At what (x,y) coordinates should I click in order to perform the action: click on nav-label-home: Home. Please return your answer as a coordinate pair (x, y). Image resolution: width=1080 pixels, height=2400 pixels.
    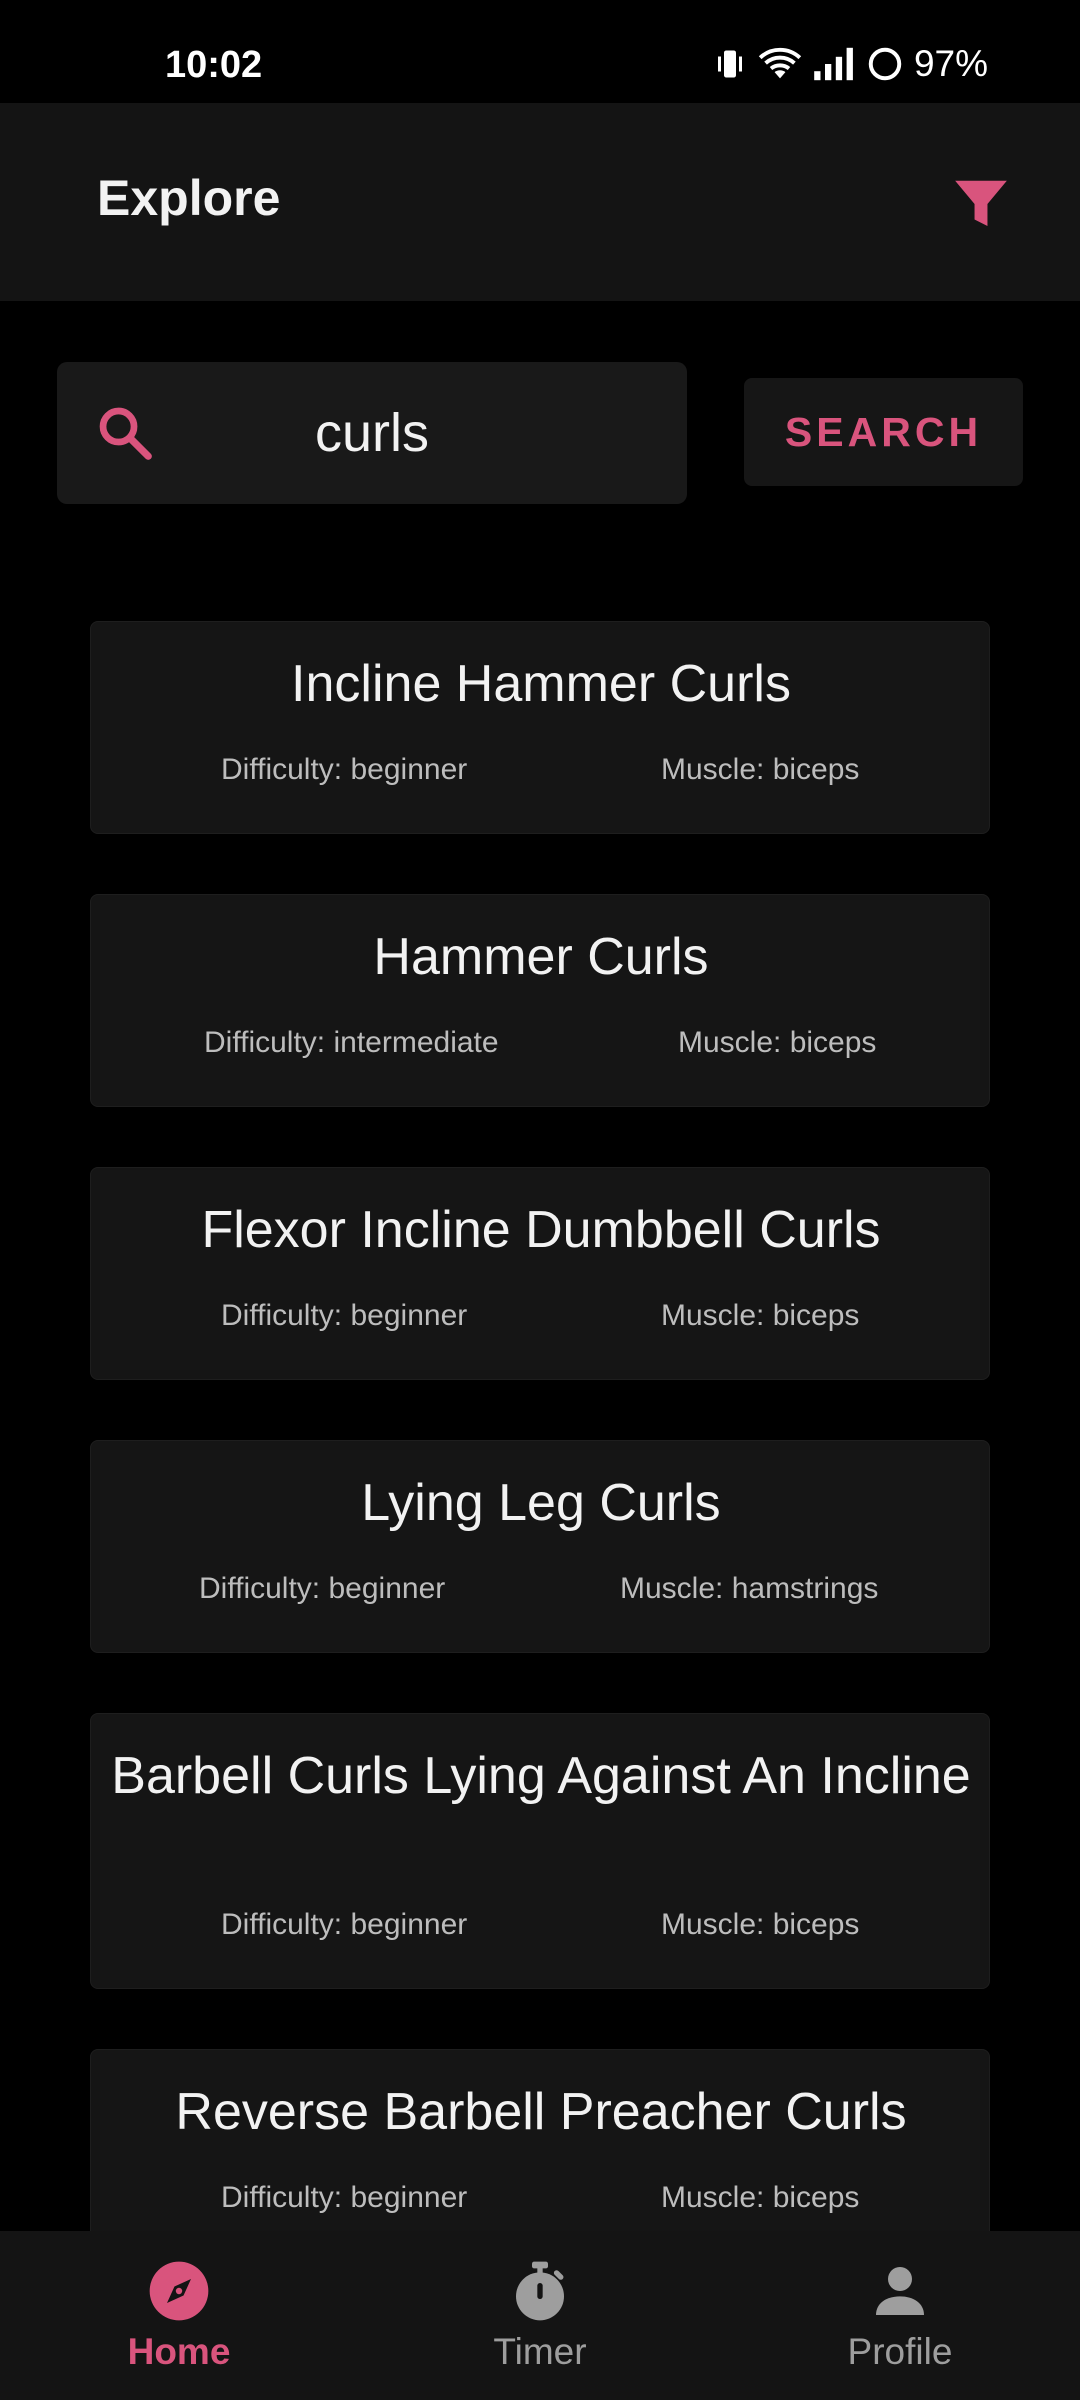
    Looking at the image, I should click on (179, 2351).